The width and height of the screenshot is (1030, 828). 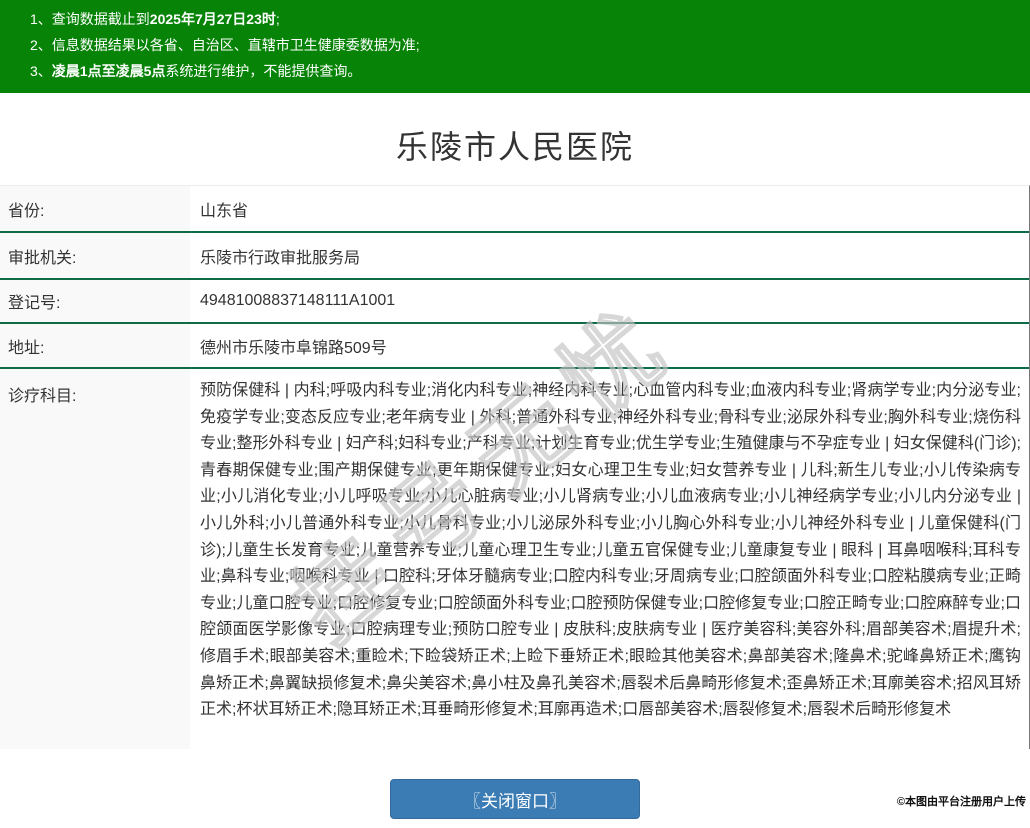 I want to click on notice-line-2: 2、信息数据结果以各省、自治区、直辖市卫生健康委数据为准;, so click(x=515, y=45).